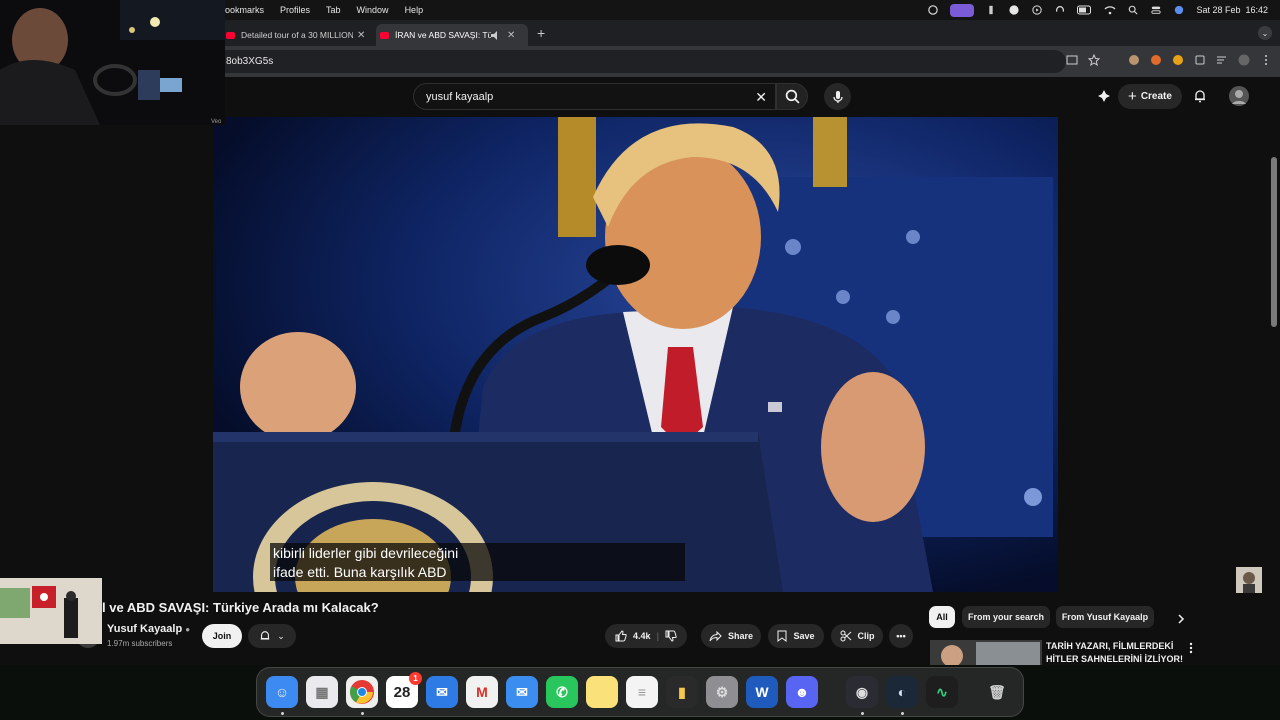 The image size is (1280, 720). I want to click on wifi-icon, so click(1110, 10).